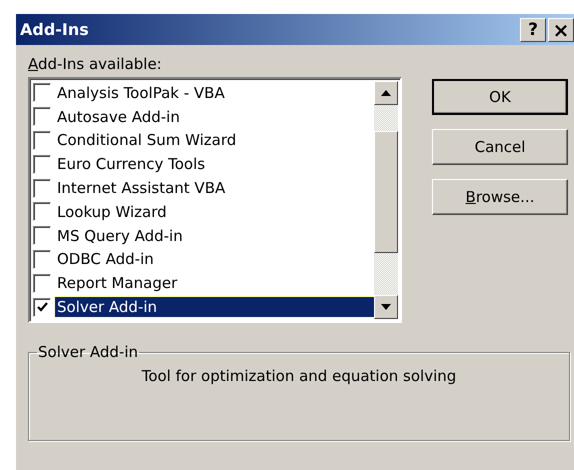  I want to click on list-item: Analysis ToolPak - VBA, so click(214, 92).